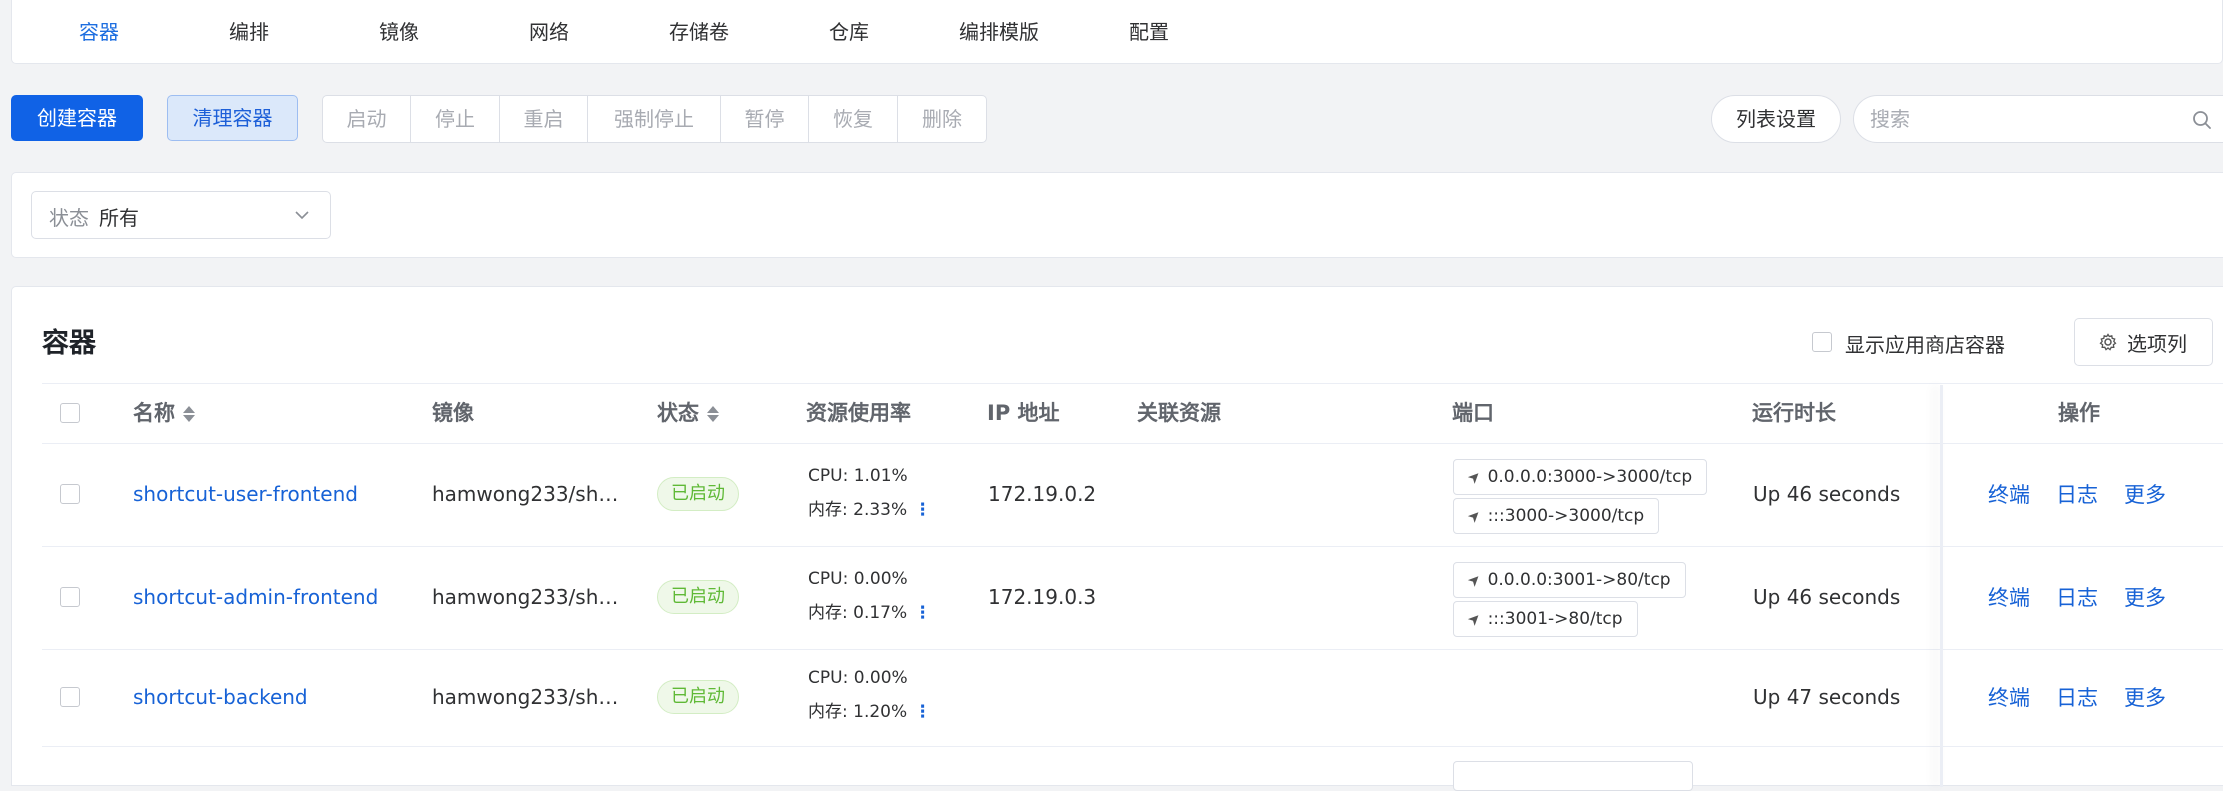  Describe the element at coordinates (849, 32) in the screenshot. I see `tab-repositories: 仓库` at that location.